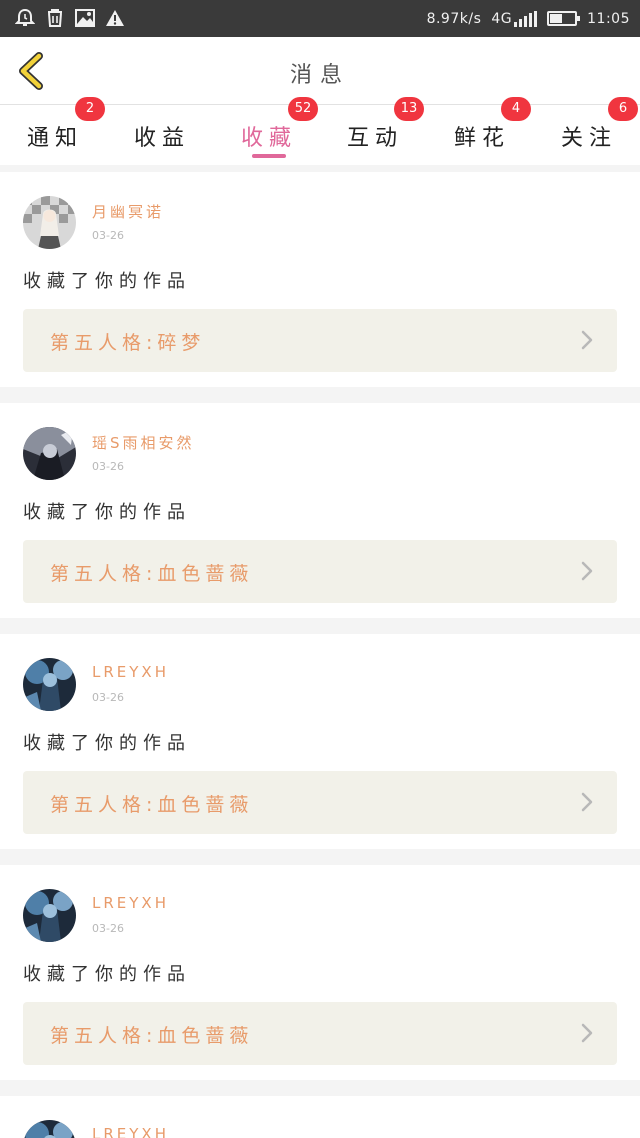 Image resolution: width=640 pixels, height=1138 pixels. What do you see at coordinates (268, 138) in the screenshot?
I see `tab-label: 收藏` at bounding box center [268, 138].